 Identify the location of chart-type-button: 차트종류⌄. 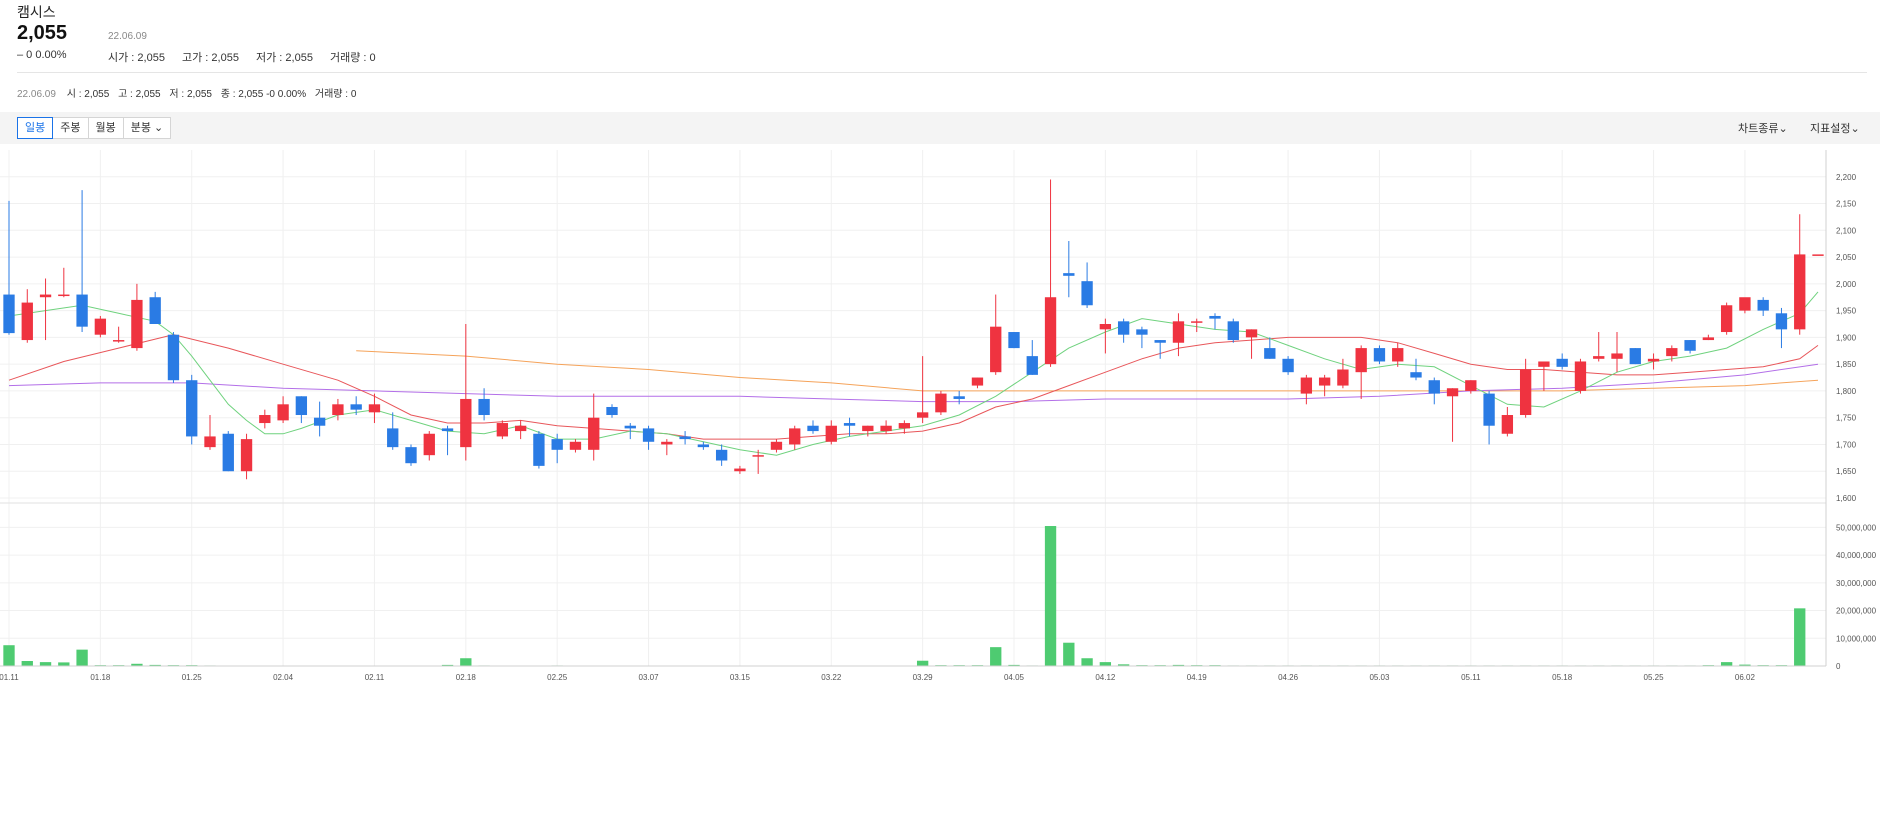
(1763, 128).